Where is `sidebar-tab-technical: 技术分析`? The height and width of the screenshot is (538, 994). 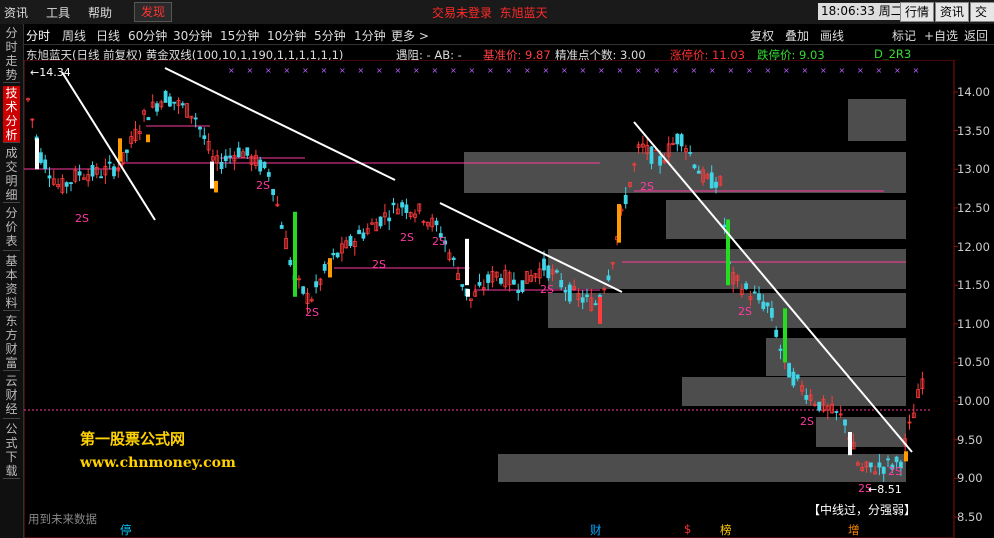
sidebar-tab-technical: 技术分析 is located at coordinates (11, 114).